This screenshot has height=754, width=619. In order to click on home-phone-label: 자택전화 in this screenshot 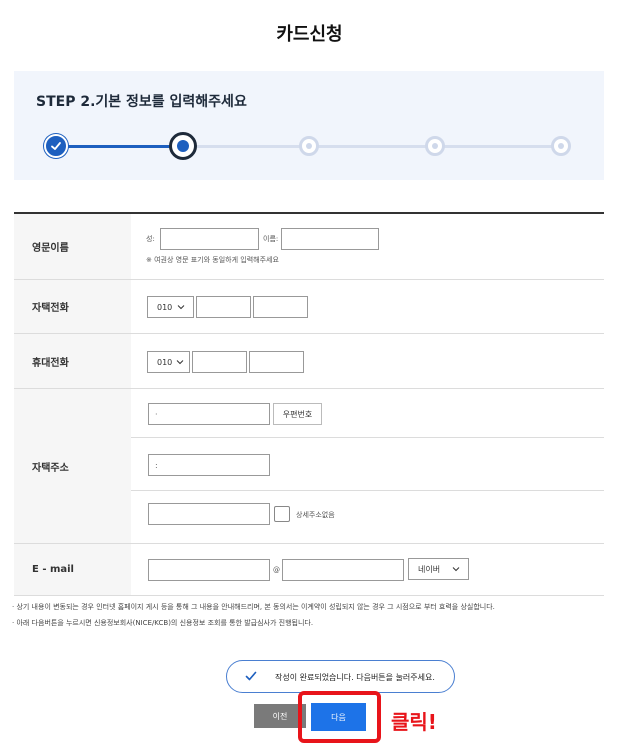, I will do `click(72, 306)`.